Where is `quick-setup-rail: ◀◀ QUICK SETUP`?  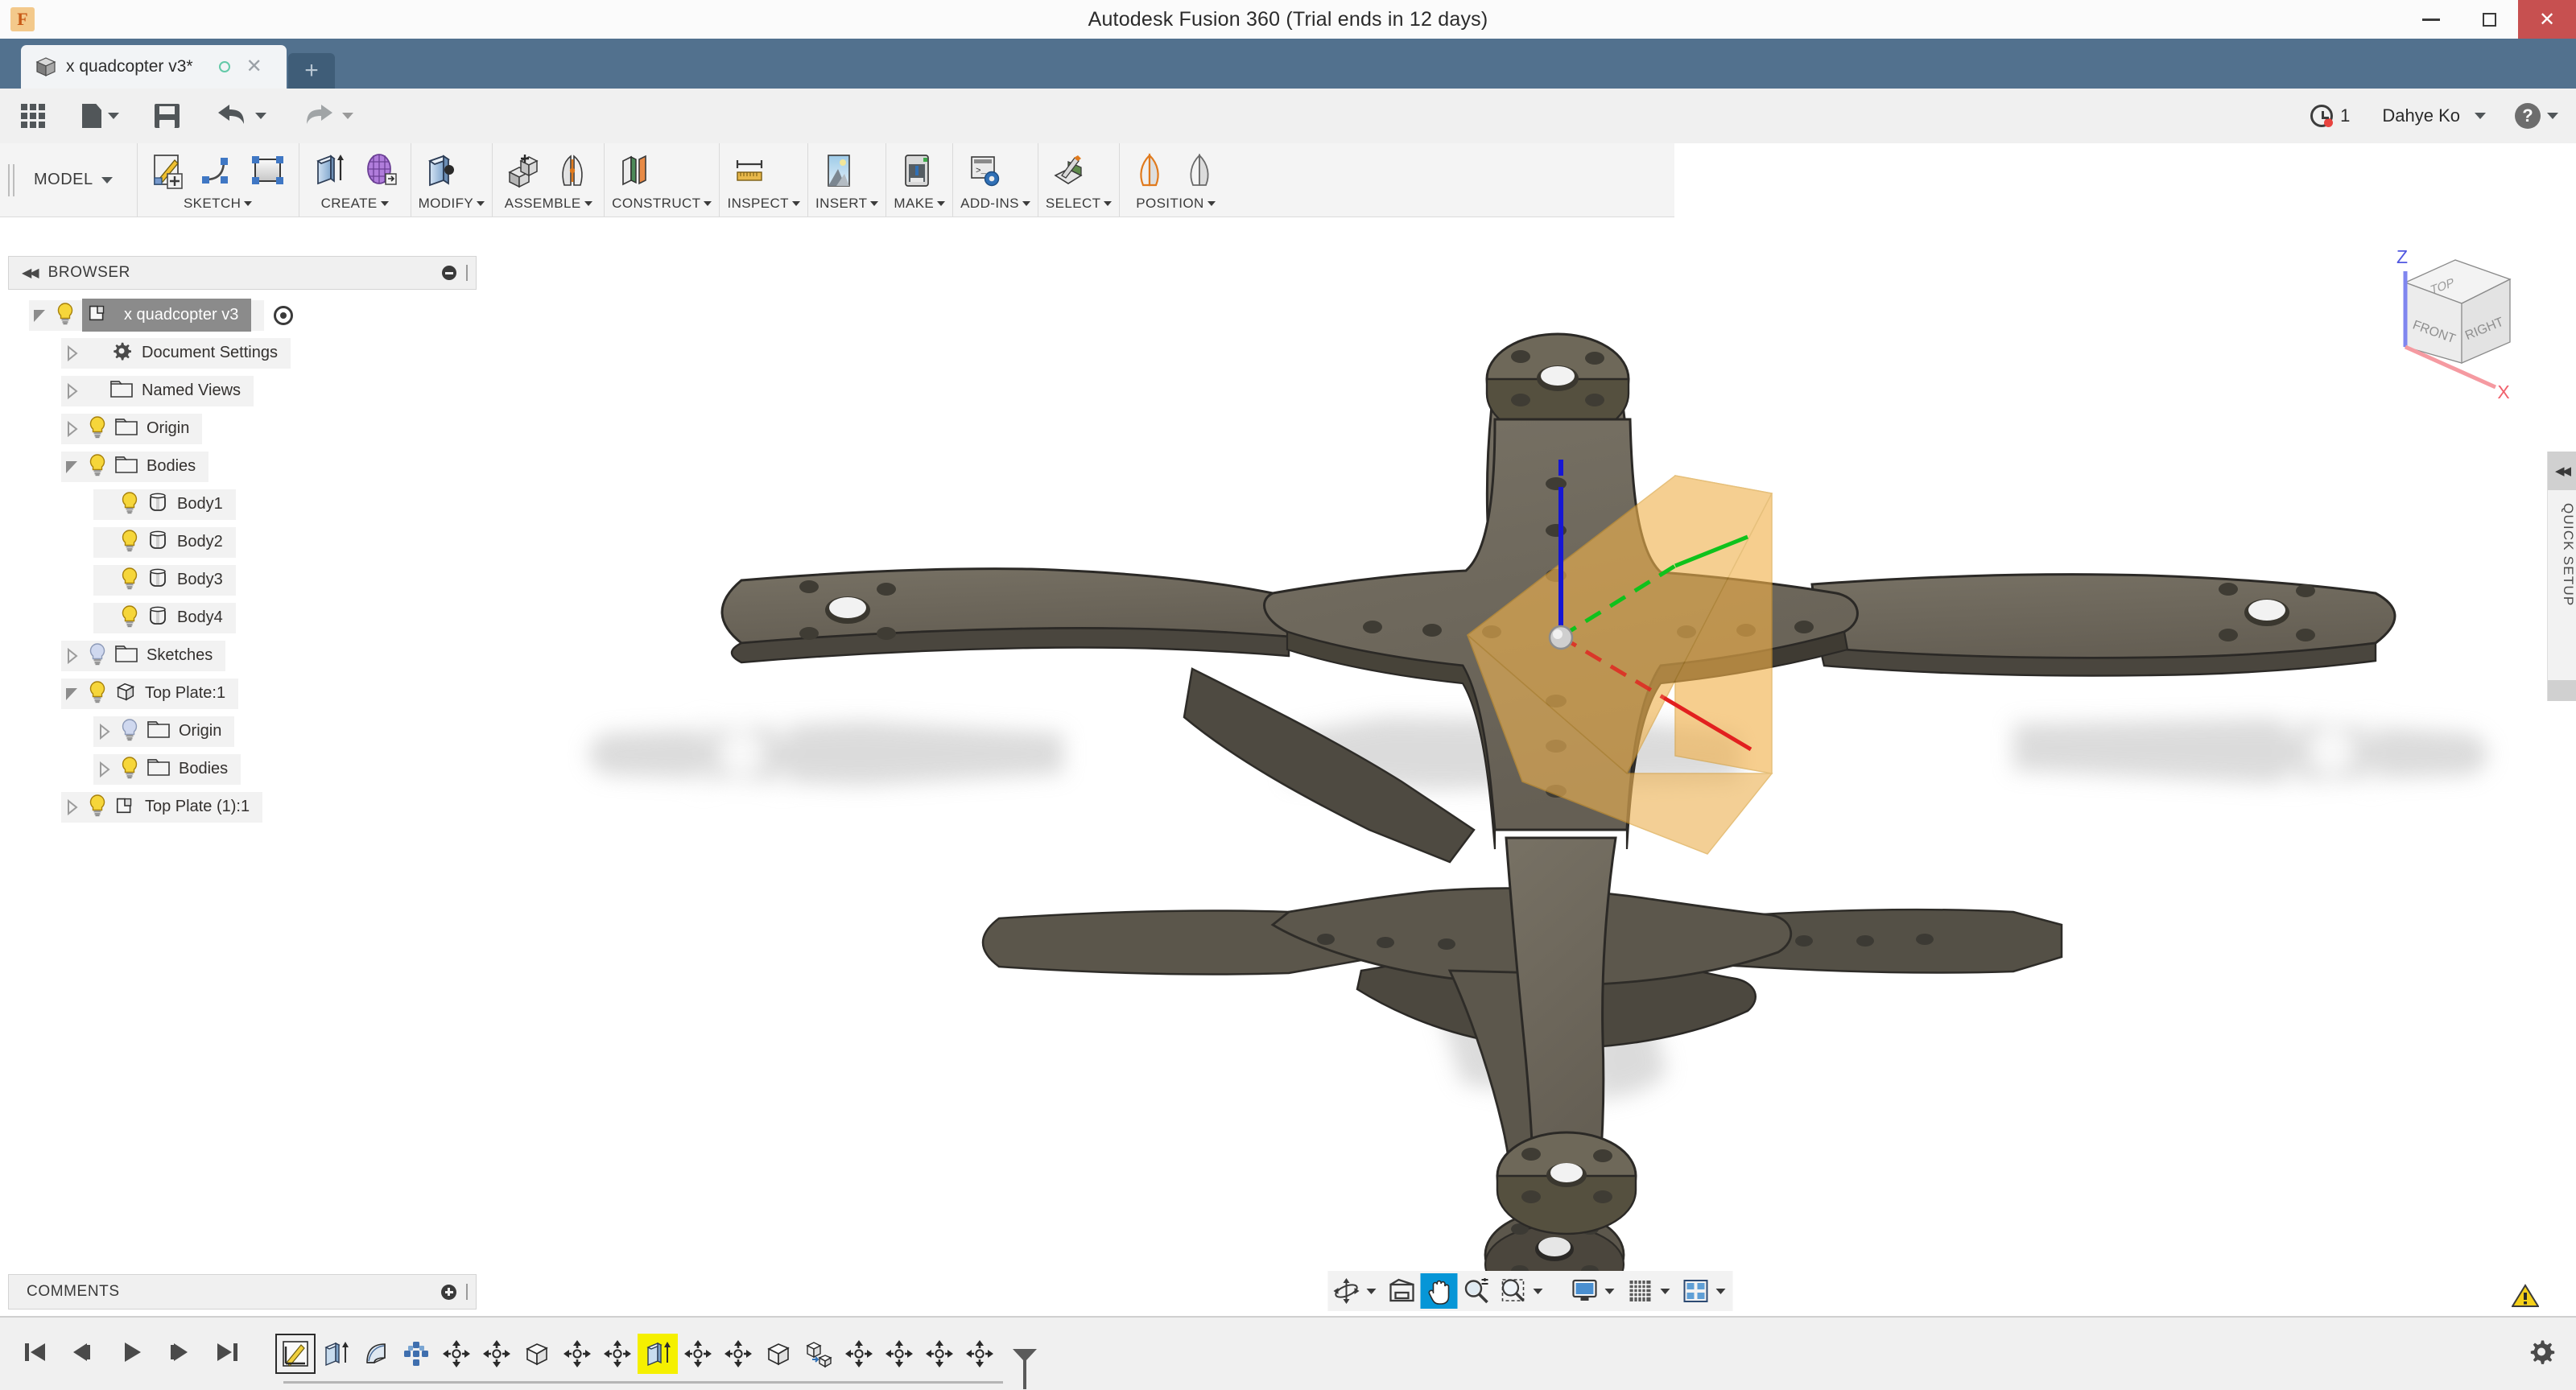 quick-setup-rail: ◀◀ QUICK SETUP is located at coordinates (2561, 576).